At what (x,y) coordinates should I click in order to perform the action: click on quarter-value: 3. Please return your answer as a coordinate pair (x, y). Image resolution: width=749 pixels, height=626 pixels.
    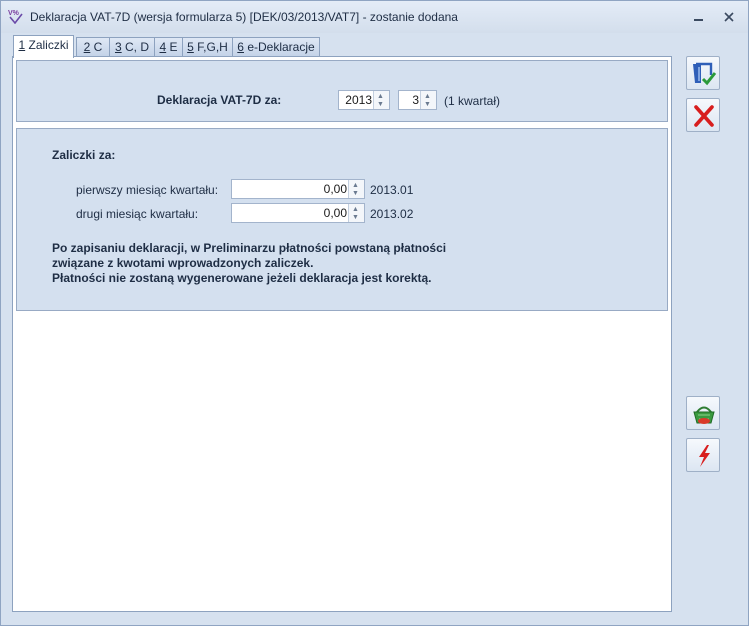
    Looking at the image, I should click on (415, 100).